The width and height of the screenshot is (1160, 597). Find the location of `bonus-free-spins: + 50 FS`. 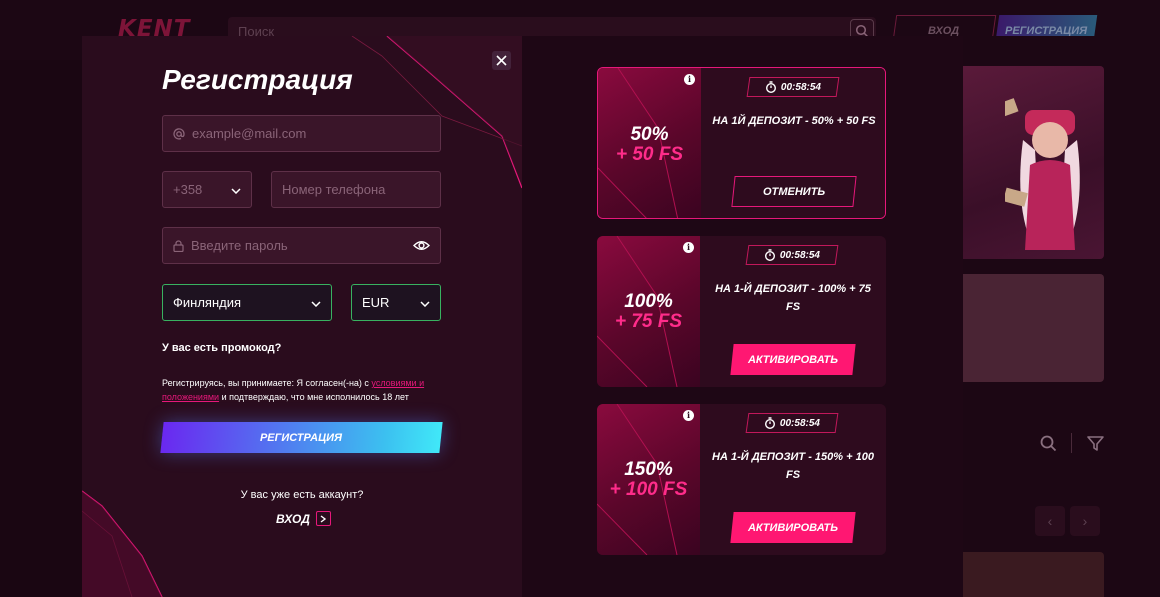

bonus-free-spins: + 50 FS is located at coordinates (649, 154).